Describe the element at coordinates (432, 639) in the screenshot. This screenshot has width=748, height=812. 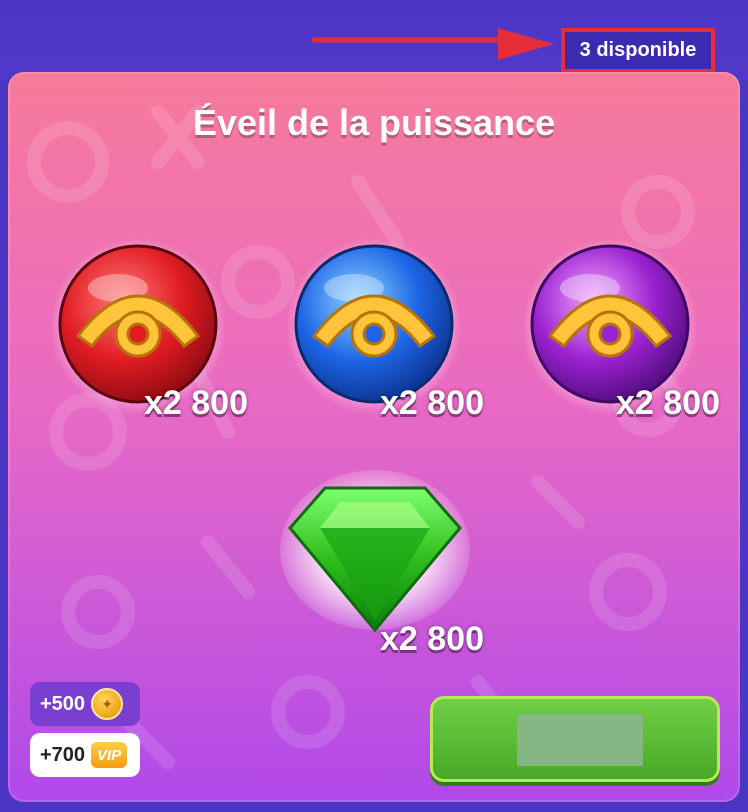
I see `reward-amount-gem: x2 800` at that location.